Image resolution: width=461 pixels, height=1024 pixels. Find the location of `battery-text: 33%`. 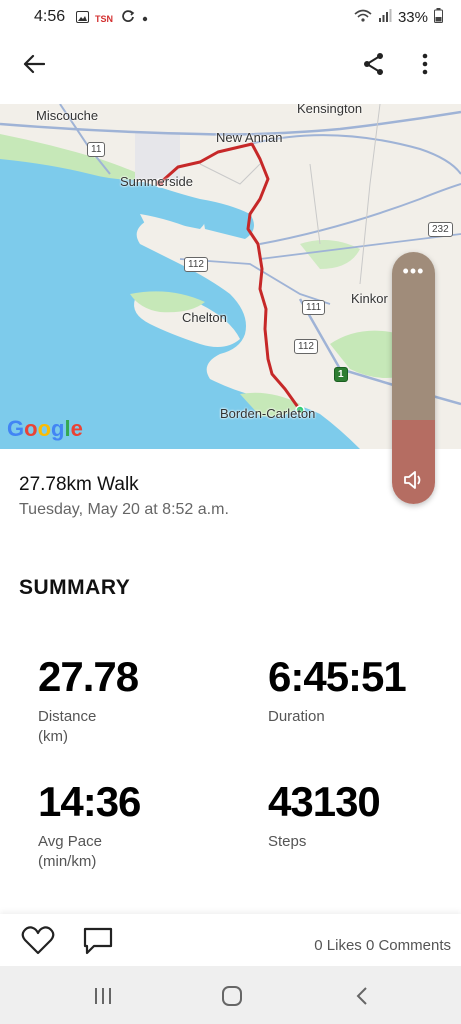

battery-text: 33% is located at coordinates (412, 17).